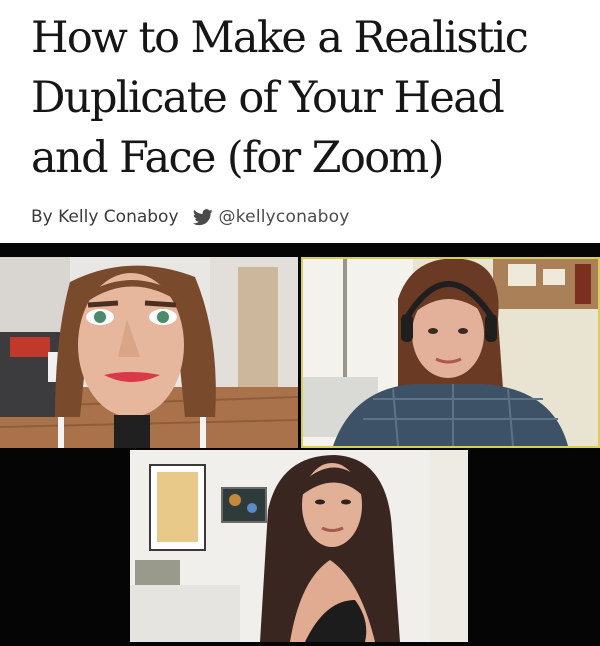  I want to click on twitter-bird-icon, so click(202, 216).